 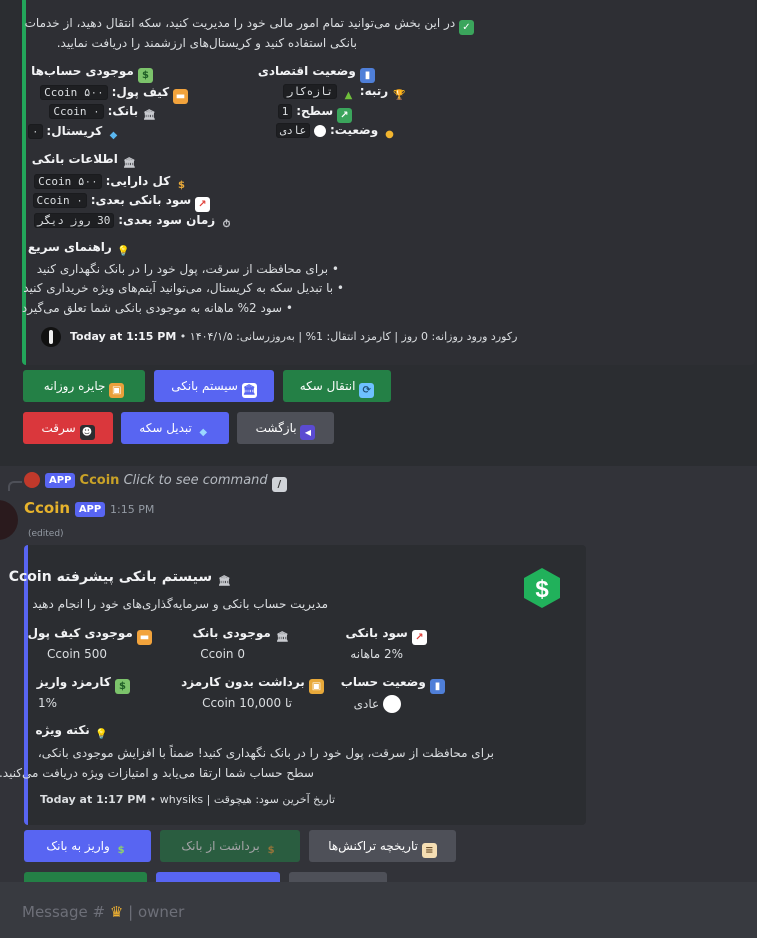 What do you see at coordinates (121, 202) in the screenshot?
I see `next-interest-row: ↗ سود بانکی بعدی: Ccoin ۰` at bounding box center [121, 202].